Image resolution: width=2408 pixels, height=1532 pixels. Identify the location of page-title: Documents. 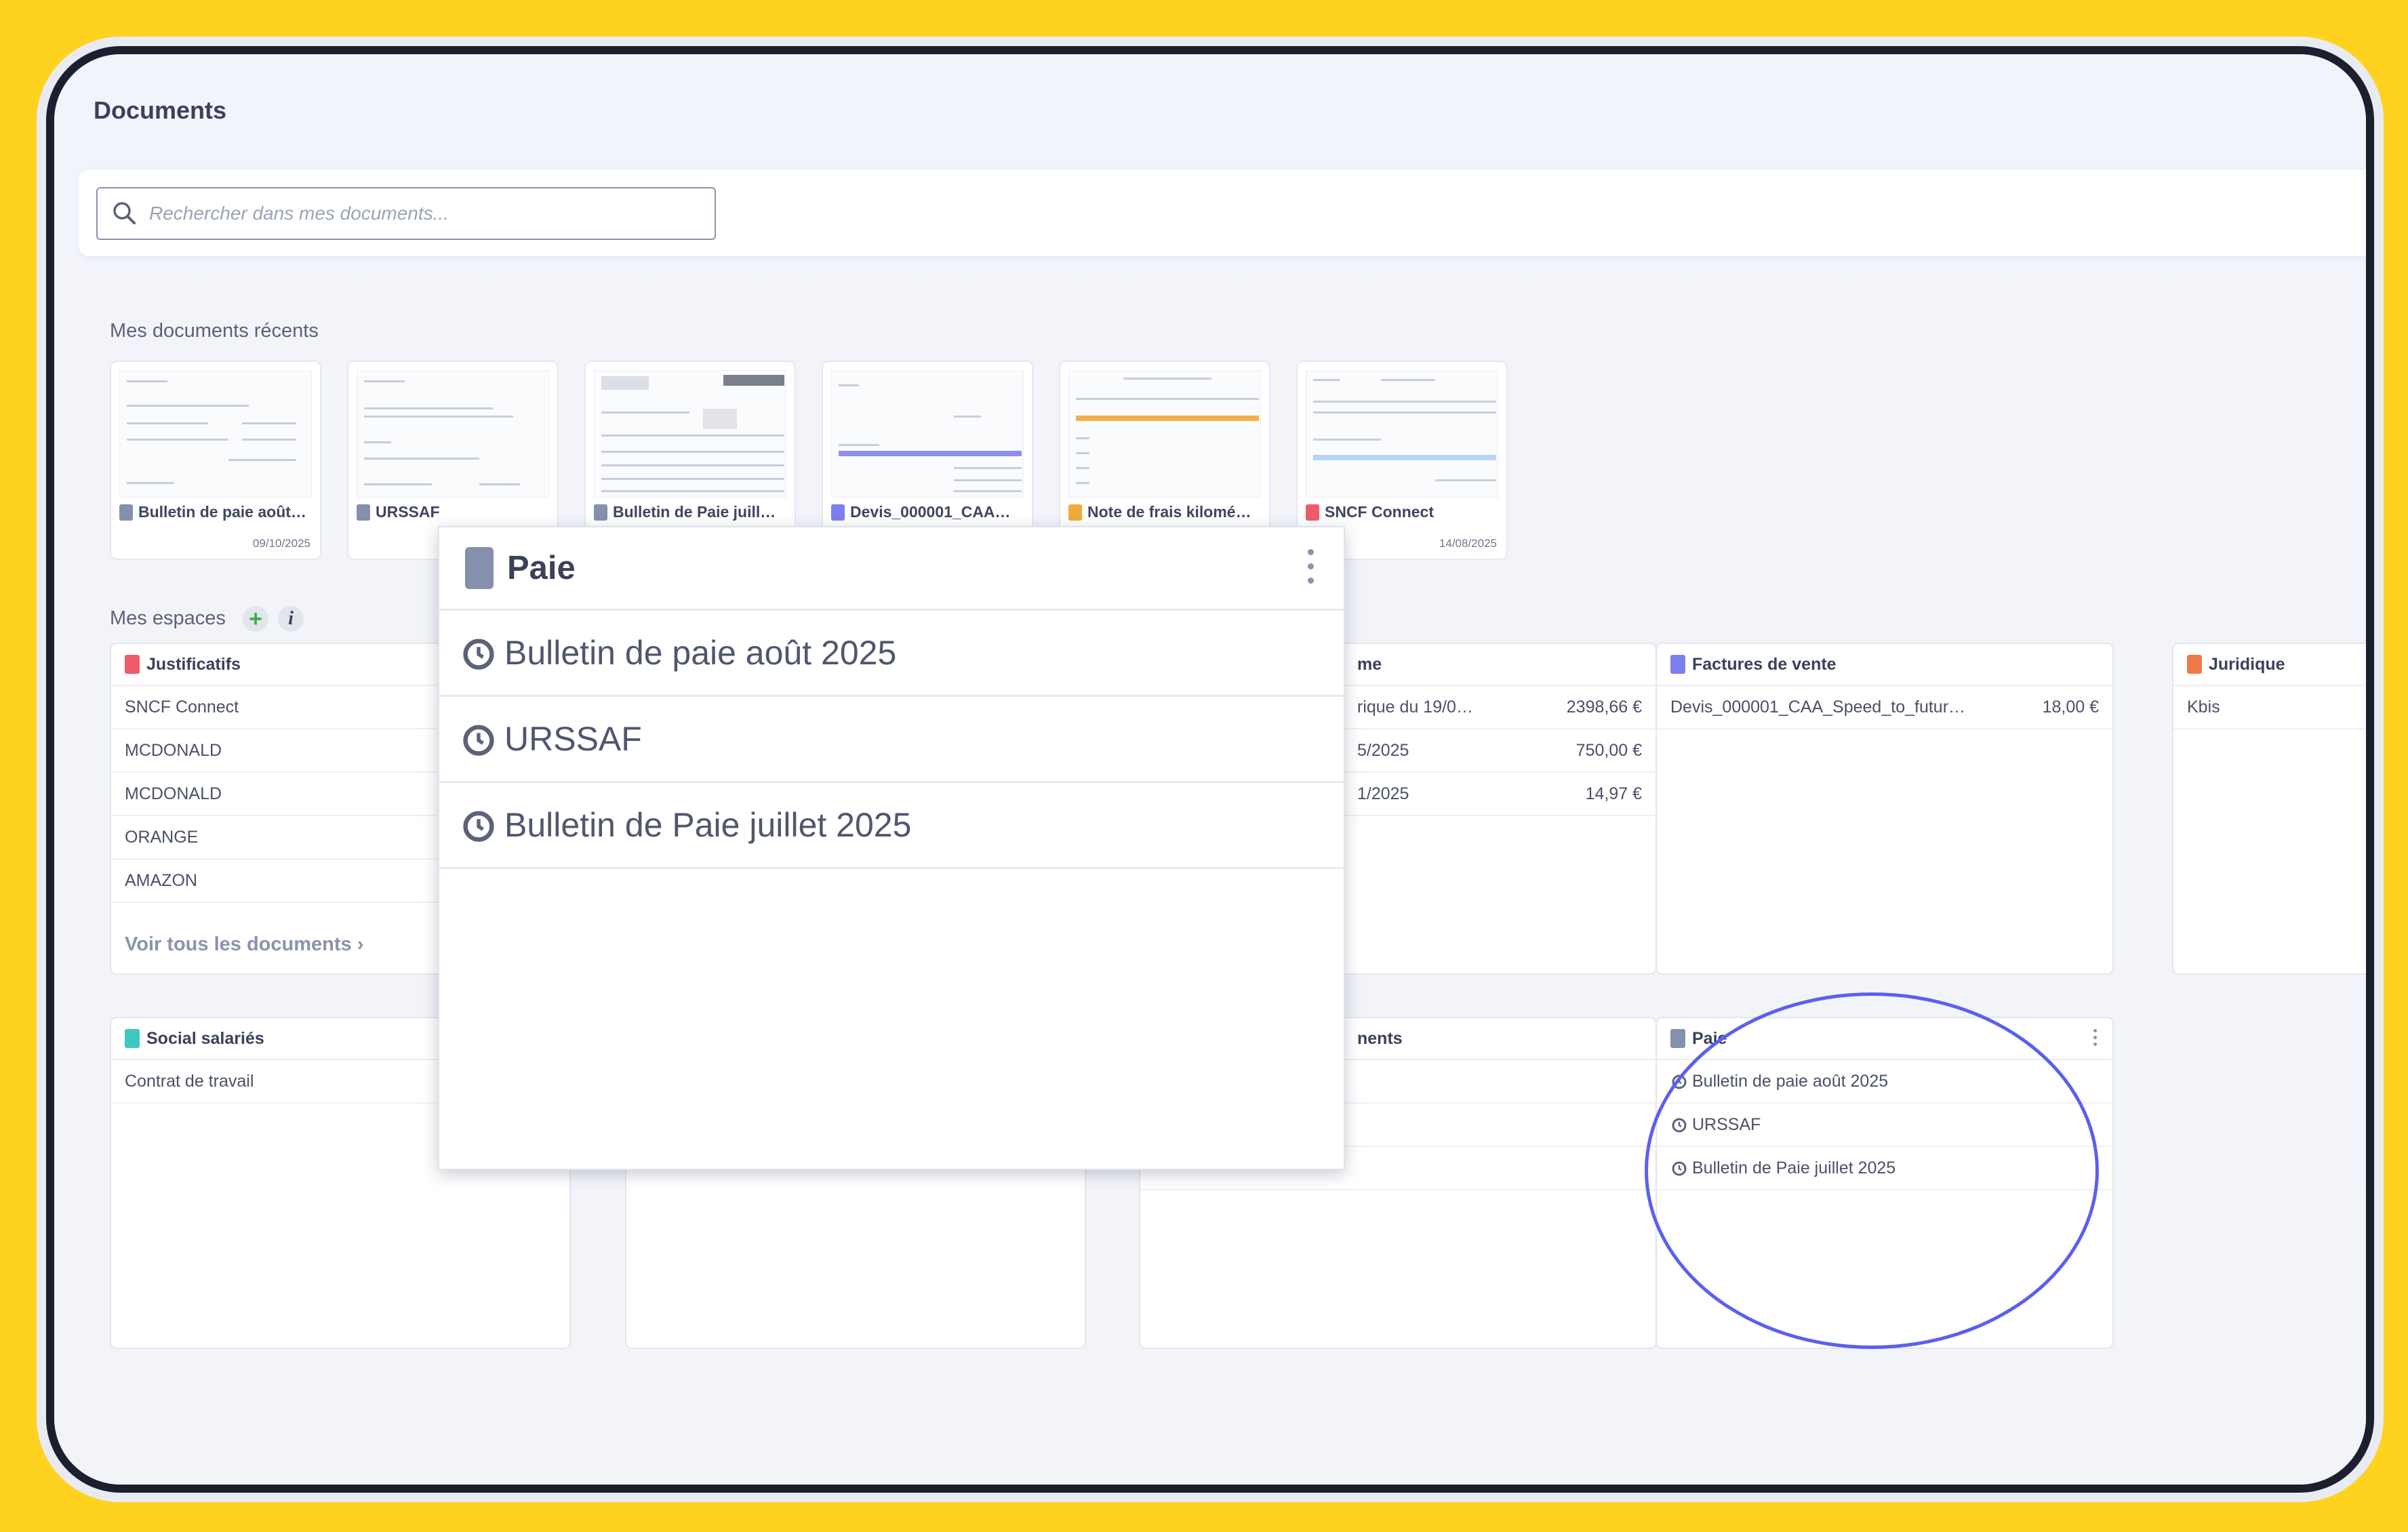
(160, 110).